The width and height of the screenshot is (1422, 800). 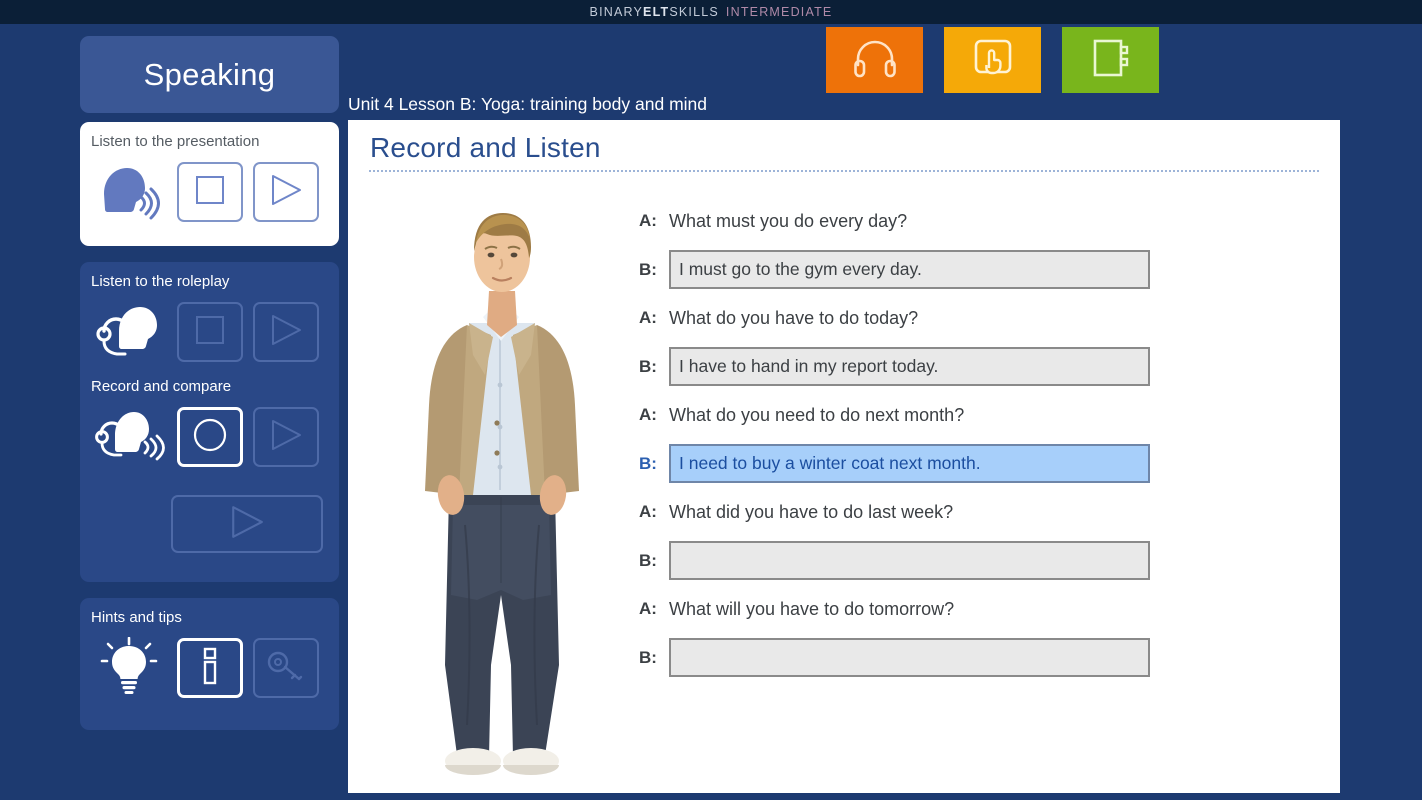 What do you see at coordinates (909, 463) in the screenshot?
I see `answer-field-selected: I need to buy a winter coat next month.` at bounding box center [909, 463].